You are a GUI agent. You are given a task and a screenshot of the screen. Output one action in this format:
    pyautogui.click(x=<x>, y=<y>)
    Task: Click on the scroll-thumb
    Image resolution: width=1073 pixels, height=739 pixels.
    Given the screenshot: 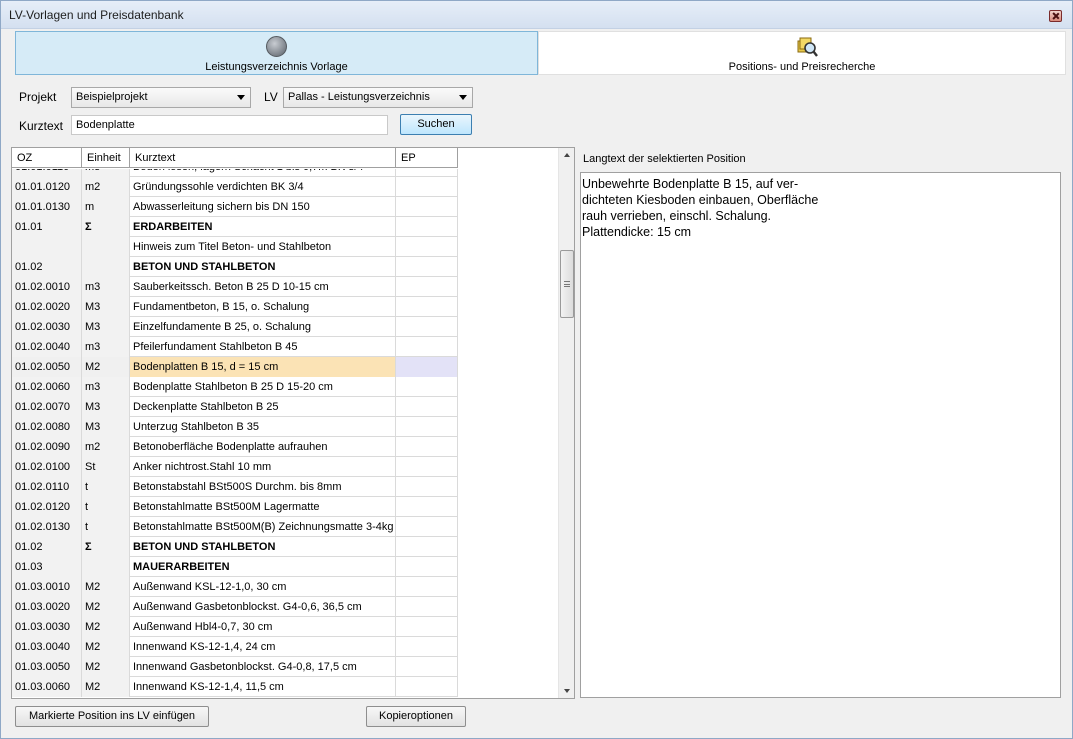 What is the action you would take?
    pyautogui.click(x=567, y=284)
    